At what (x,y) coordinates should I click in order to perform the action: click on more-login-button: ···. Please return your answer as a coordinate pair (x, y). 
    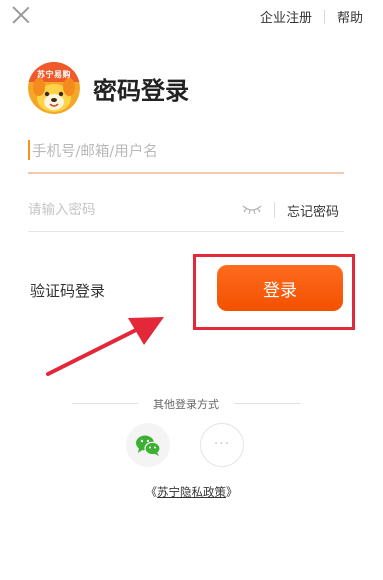
    Looking at the image, I should click on (222, 445).